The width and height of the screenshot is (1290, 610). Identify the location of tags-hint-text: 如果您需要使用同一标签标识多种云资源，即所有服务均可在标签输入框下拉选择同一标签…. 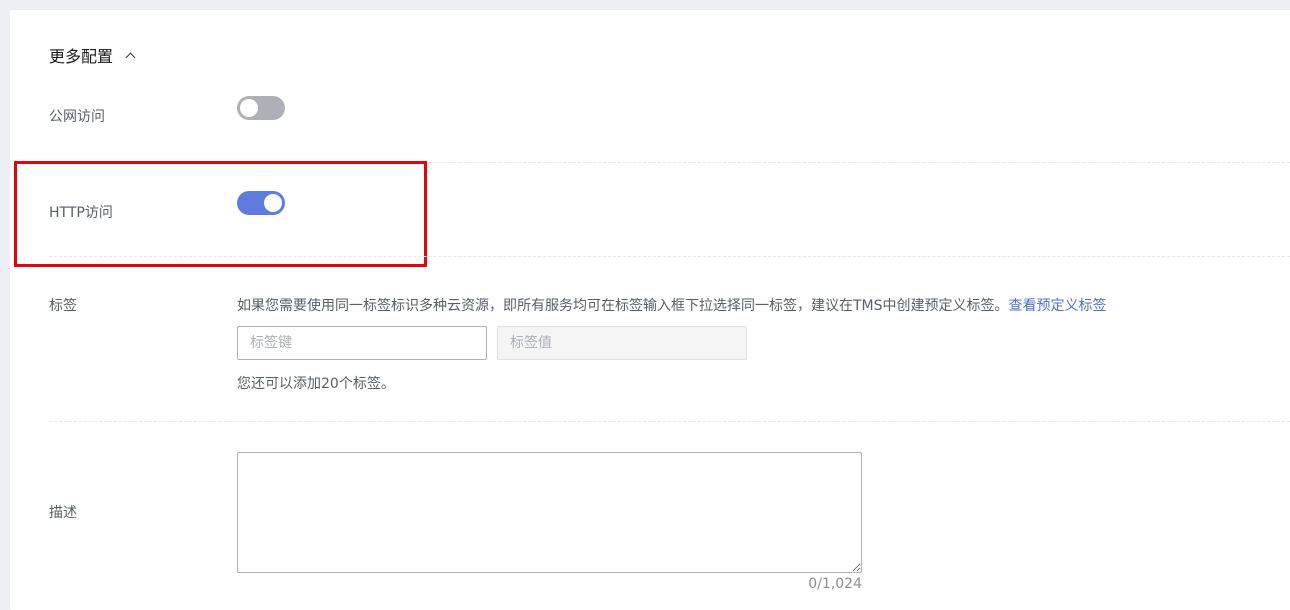
(623, 306).